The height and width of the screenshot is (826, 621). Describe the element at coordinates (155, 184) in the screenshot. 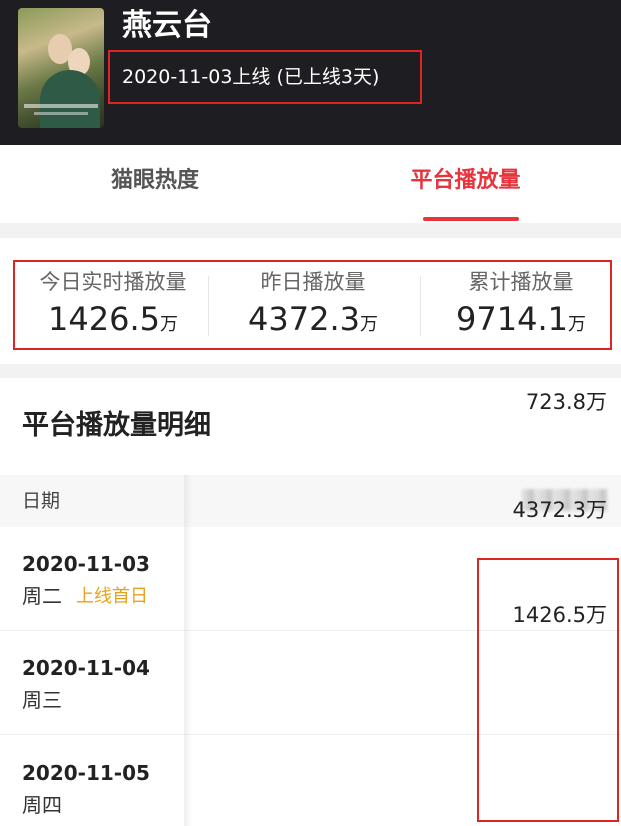

I see `tab-maoyan-heat: 猫眼热度` at that location.